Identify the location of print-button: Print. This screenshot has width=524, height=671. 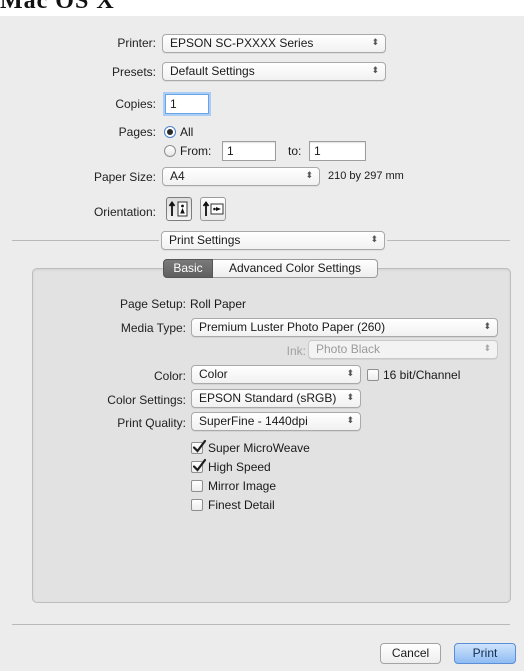
(485, 653).